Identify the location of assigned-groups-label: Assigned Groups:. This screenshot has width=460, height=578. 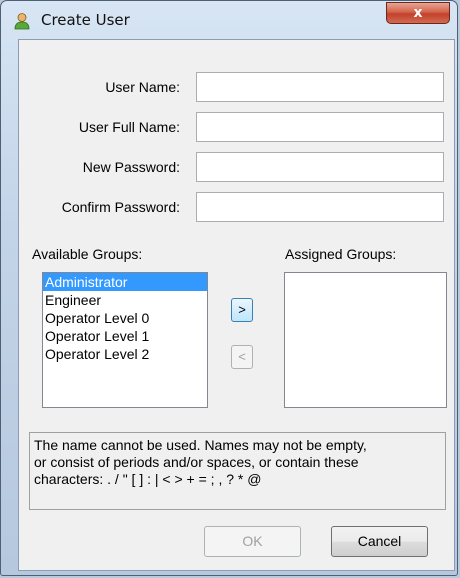
(341, 254).